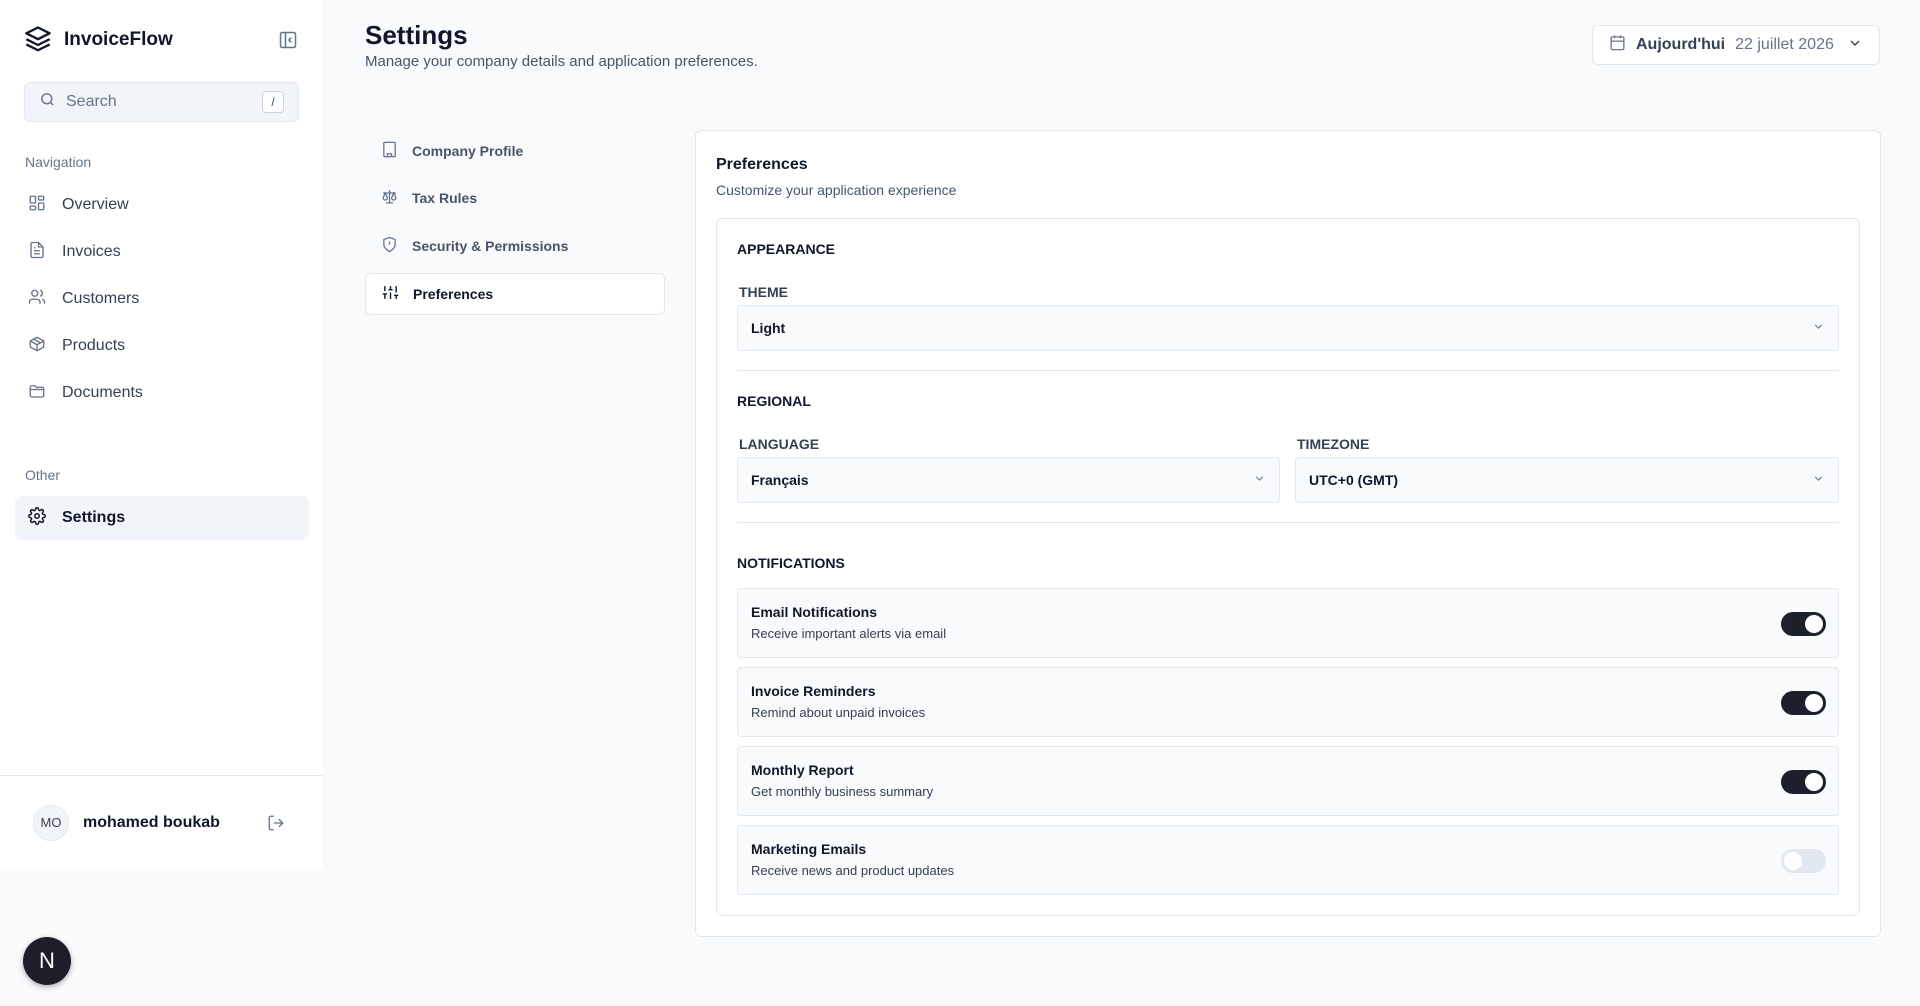 The height and width of the screenshot is (1006, 1920). Describe the element at coordinates (1567, 480) in the screenshot. I see `timezone-select: UTC+0 (GMT)` at that location.